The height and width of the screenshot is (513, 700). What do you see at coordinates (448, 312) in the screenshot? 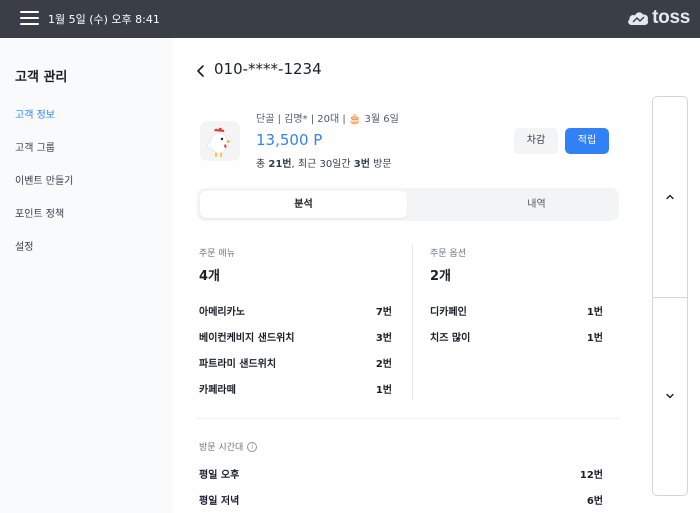
I see `option-row-name: 디카페인` at bounding box center [448, 312].